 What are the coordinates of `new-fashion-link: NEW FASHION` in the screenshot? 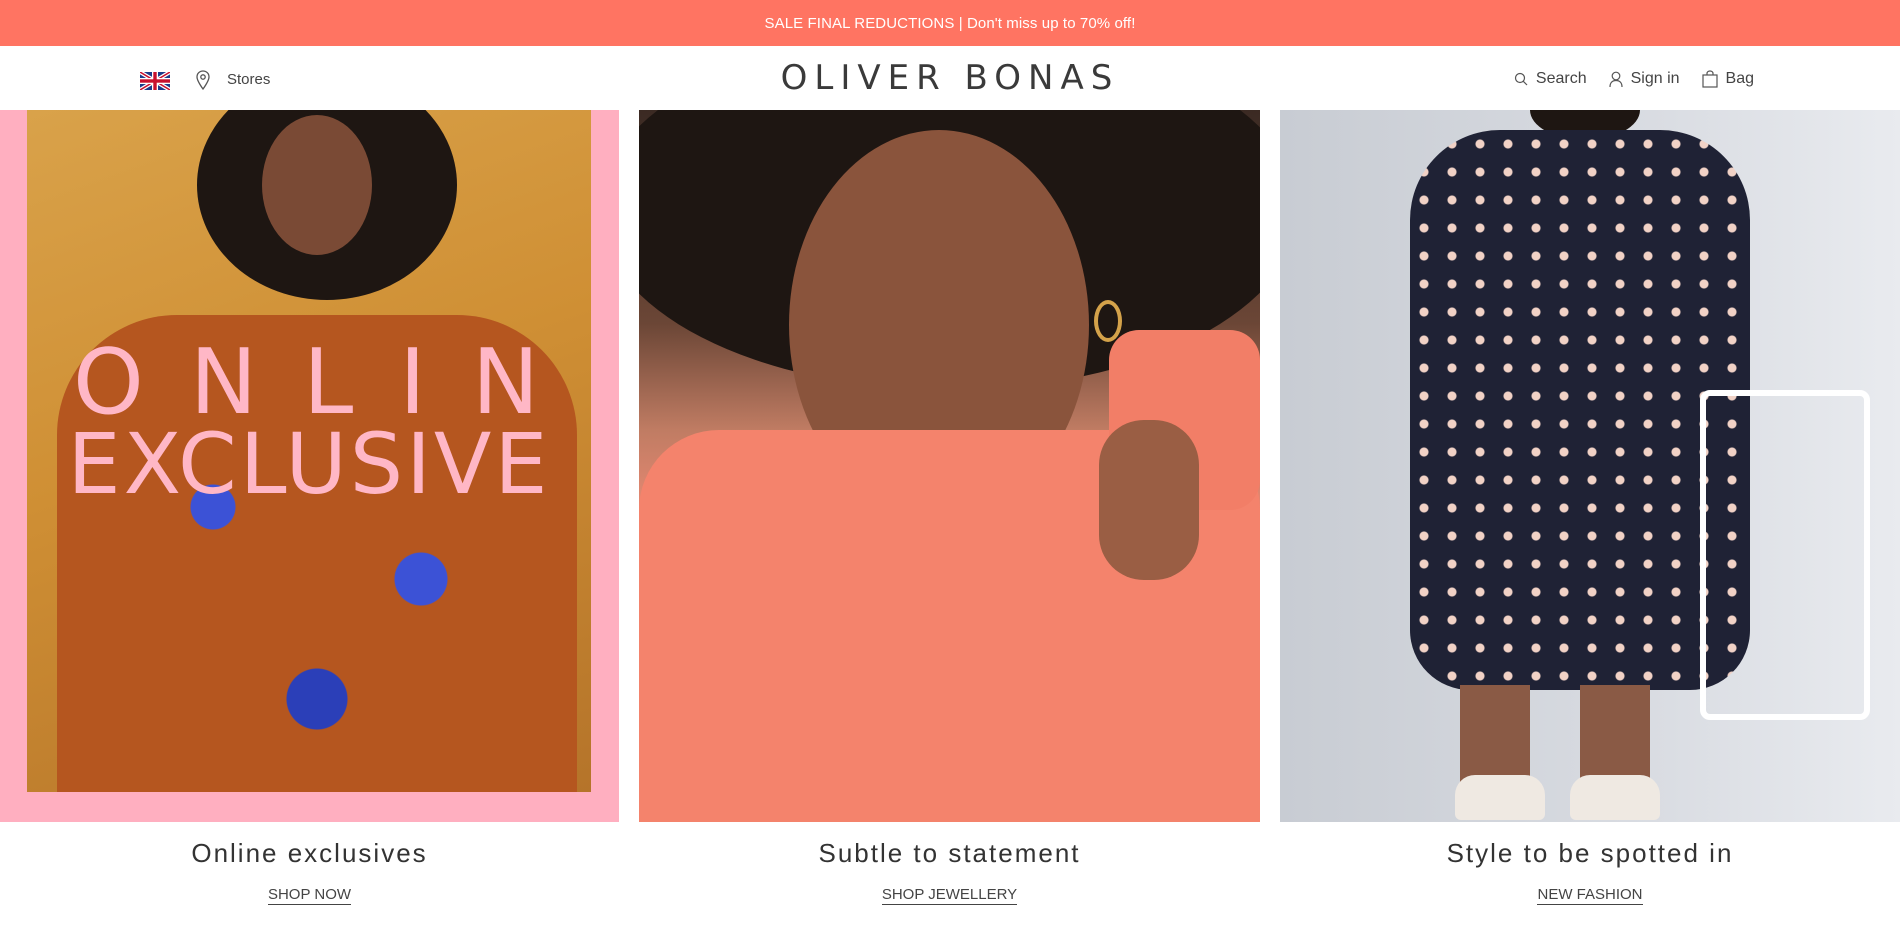 It's located at (1590, 895).